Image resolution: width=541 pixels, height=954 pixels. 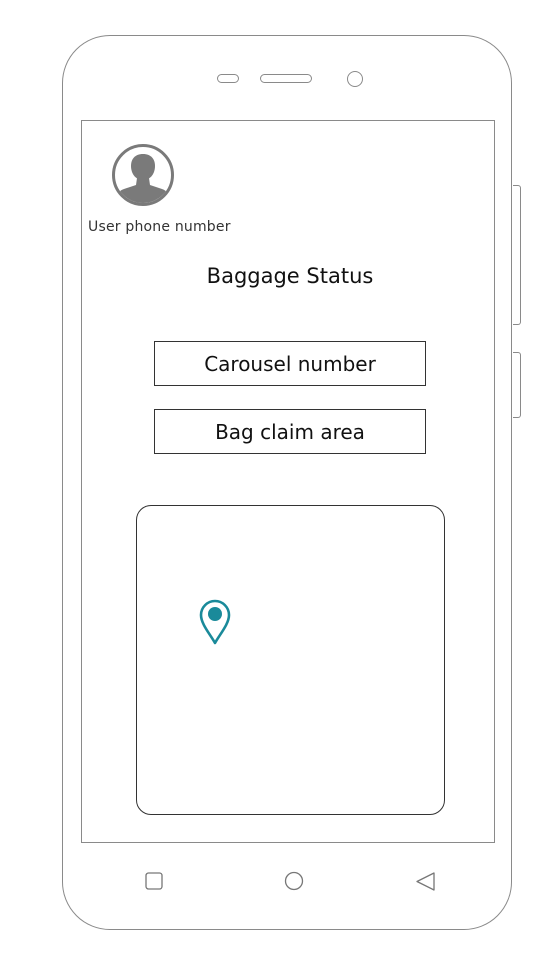 I want to click on earpiece-speaker, so click(x=286, y=78).